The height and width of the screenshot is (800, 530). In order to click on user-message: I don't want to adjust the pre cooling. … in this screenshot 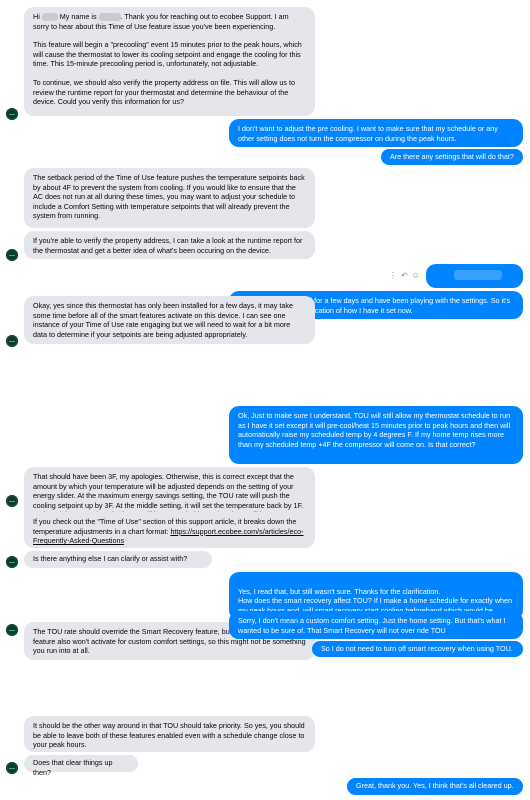, I will do `click(376, 133)`.